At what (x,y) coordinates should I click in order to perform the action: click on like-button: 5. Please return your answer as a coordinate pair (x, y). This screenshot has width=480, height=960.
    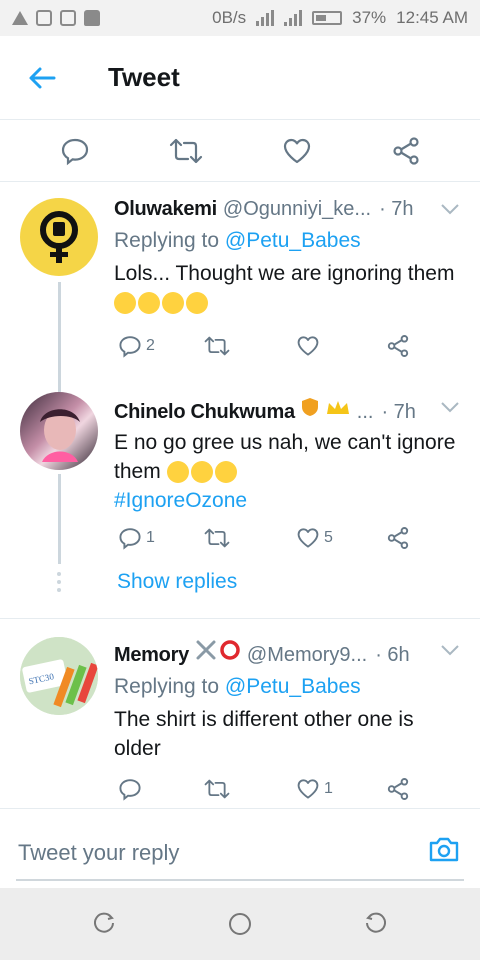
    Looking at the image, I should click on (314, 538).